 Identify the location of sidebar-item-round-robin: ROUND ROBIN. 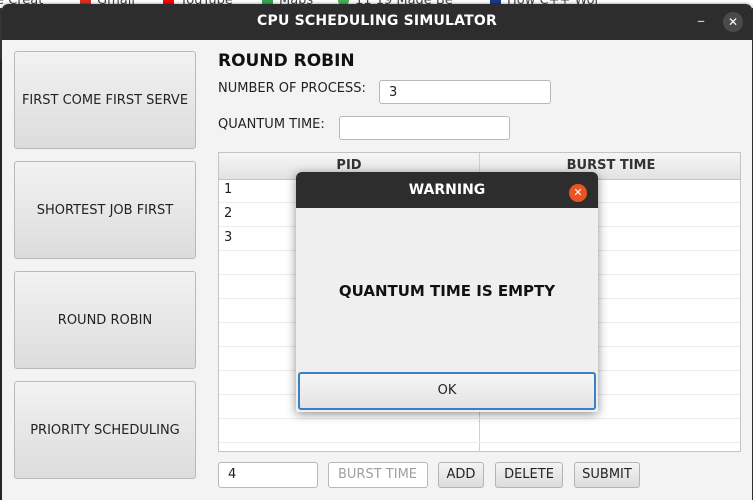
(105, 320).